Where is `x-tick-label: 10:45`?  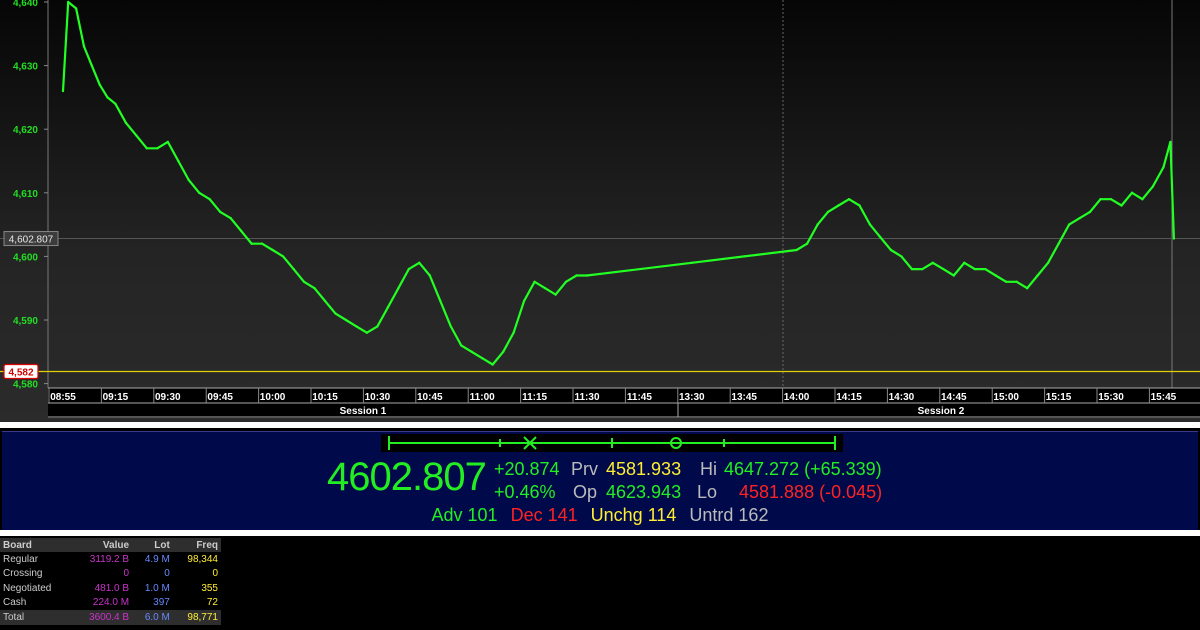 x-tick-label: 10:45 is located at coordinates (430, 397).